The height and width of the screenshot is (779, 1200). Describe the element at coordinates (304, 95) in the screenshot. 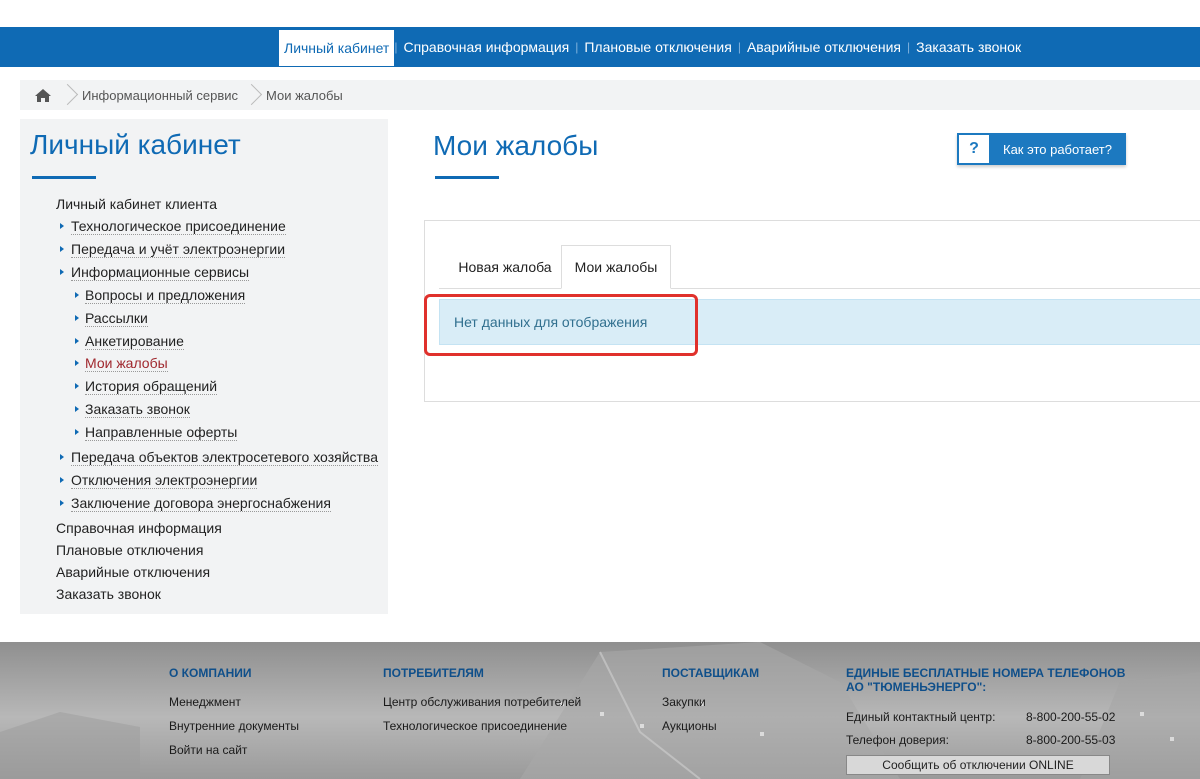

I see `breadcrumb-current: Мои жалобы` at that location.